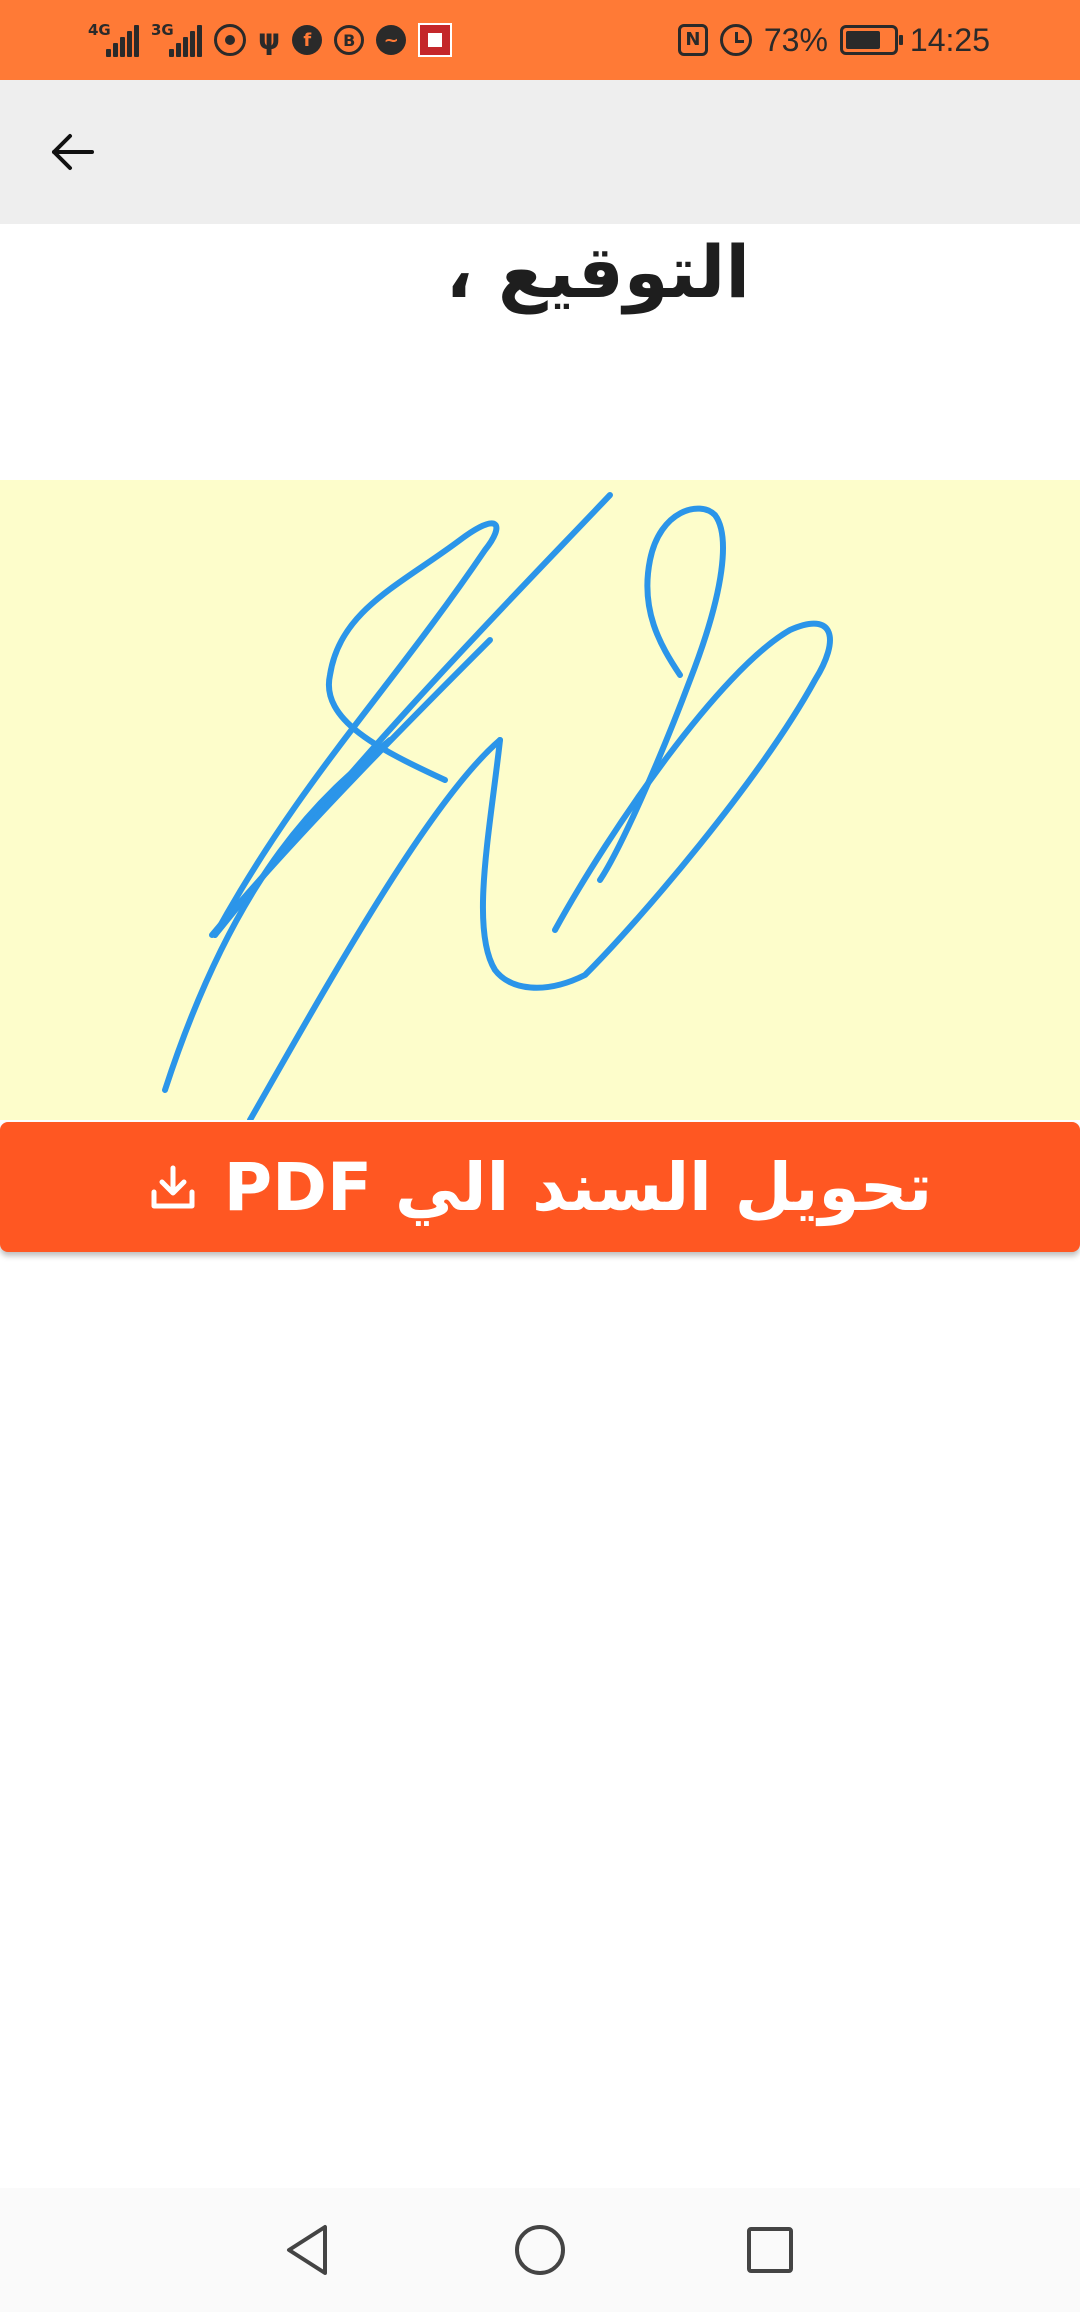 This screenshot has height=2312, width=1080. Describe the element at coordinates (871, 40) in the screenshot. I see `battery-icon` at that location.